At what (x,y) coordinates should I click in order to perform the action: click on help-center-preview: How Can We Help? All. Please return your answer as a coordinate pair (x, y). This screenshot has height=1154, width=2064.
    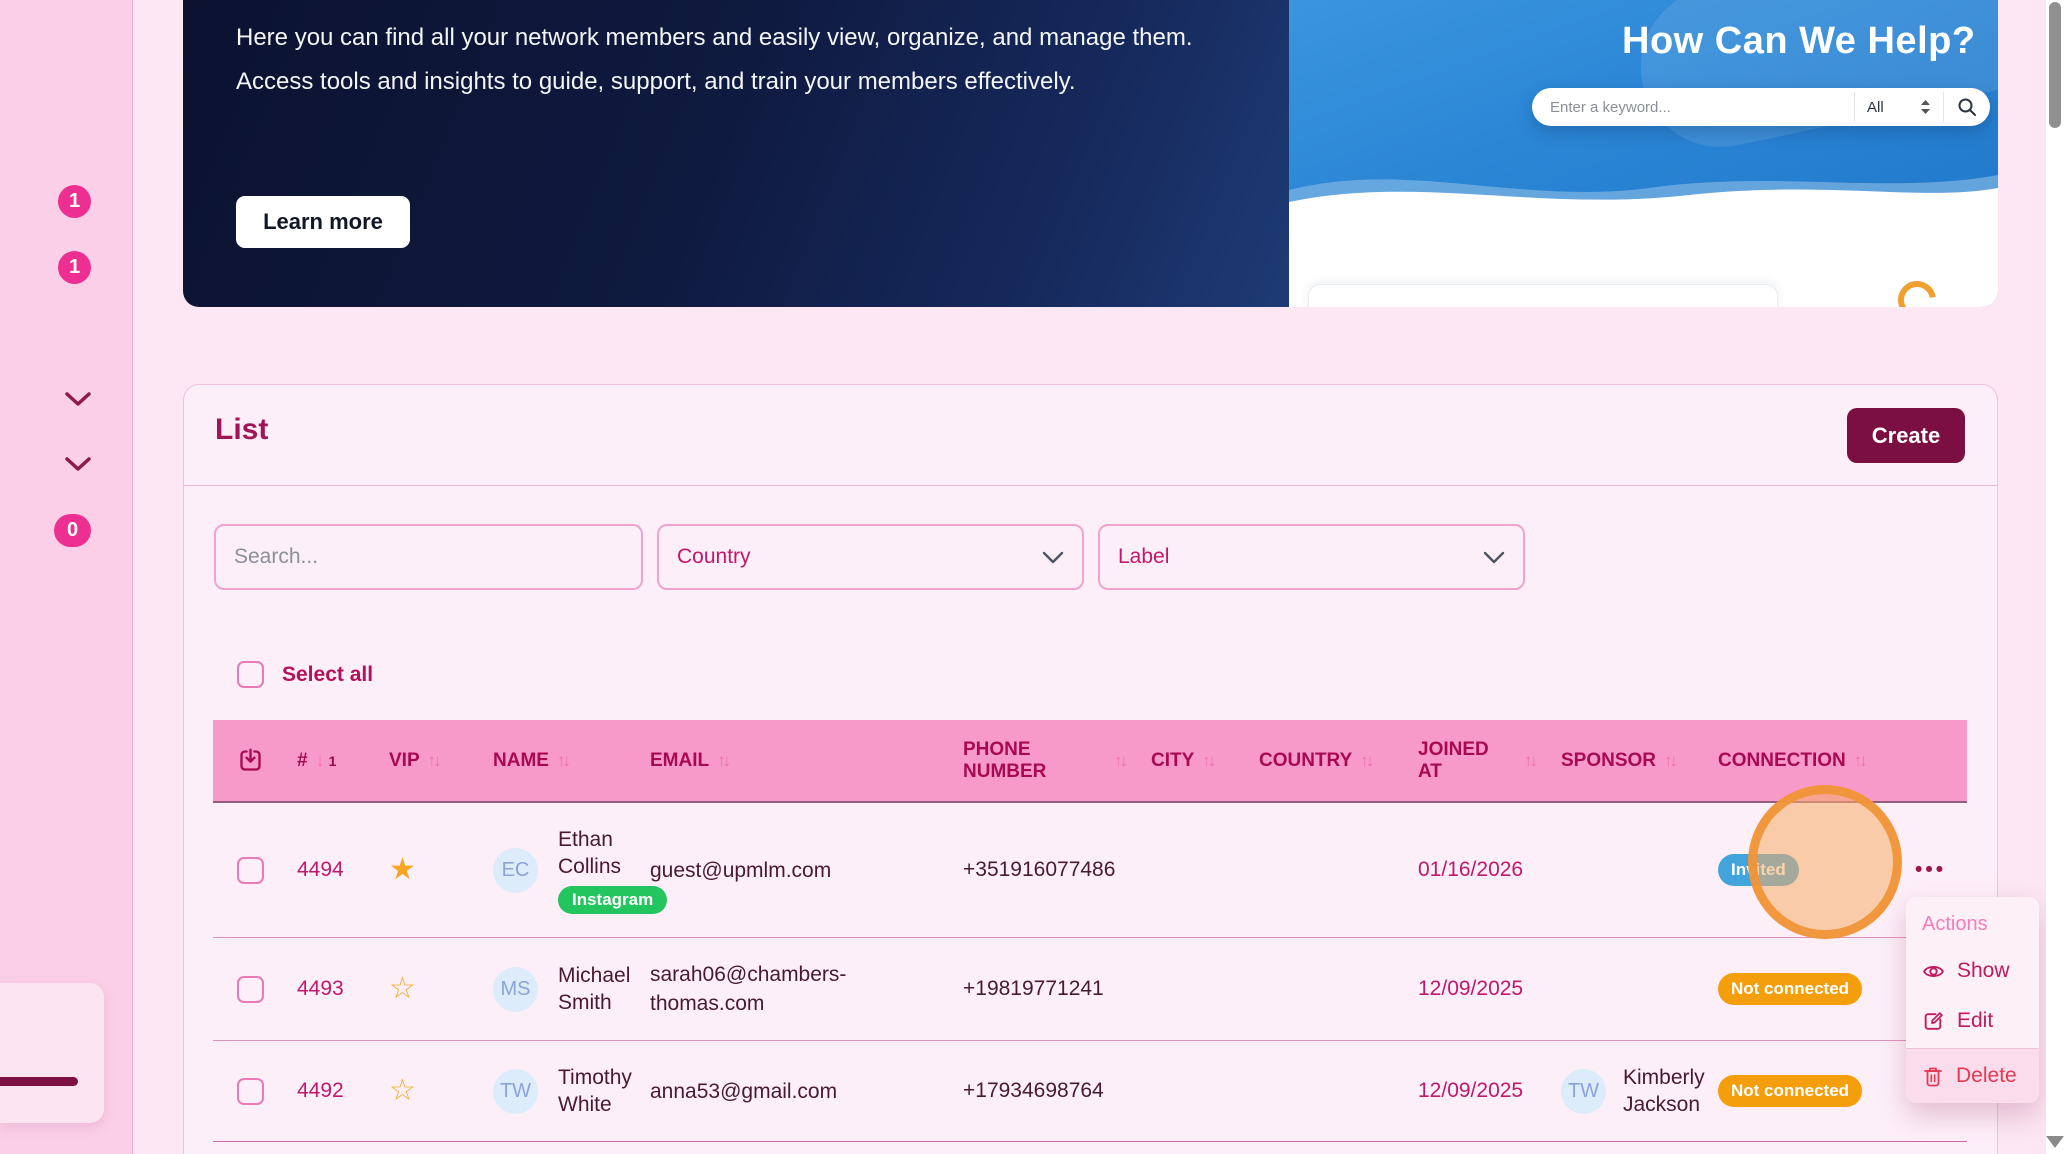
    Looking at the image, I should click on (1643, 153).